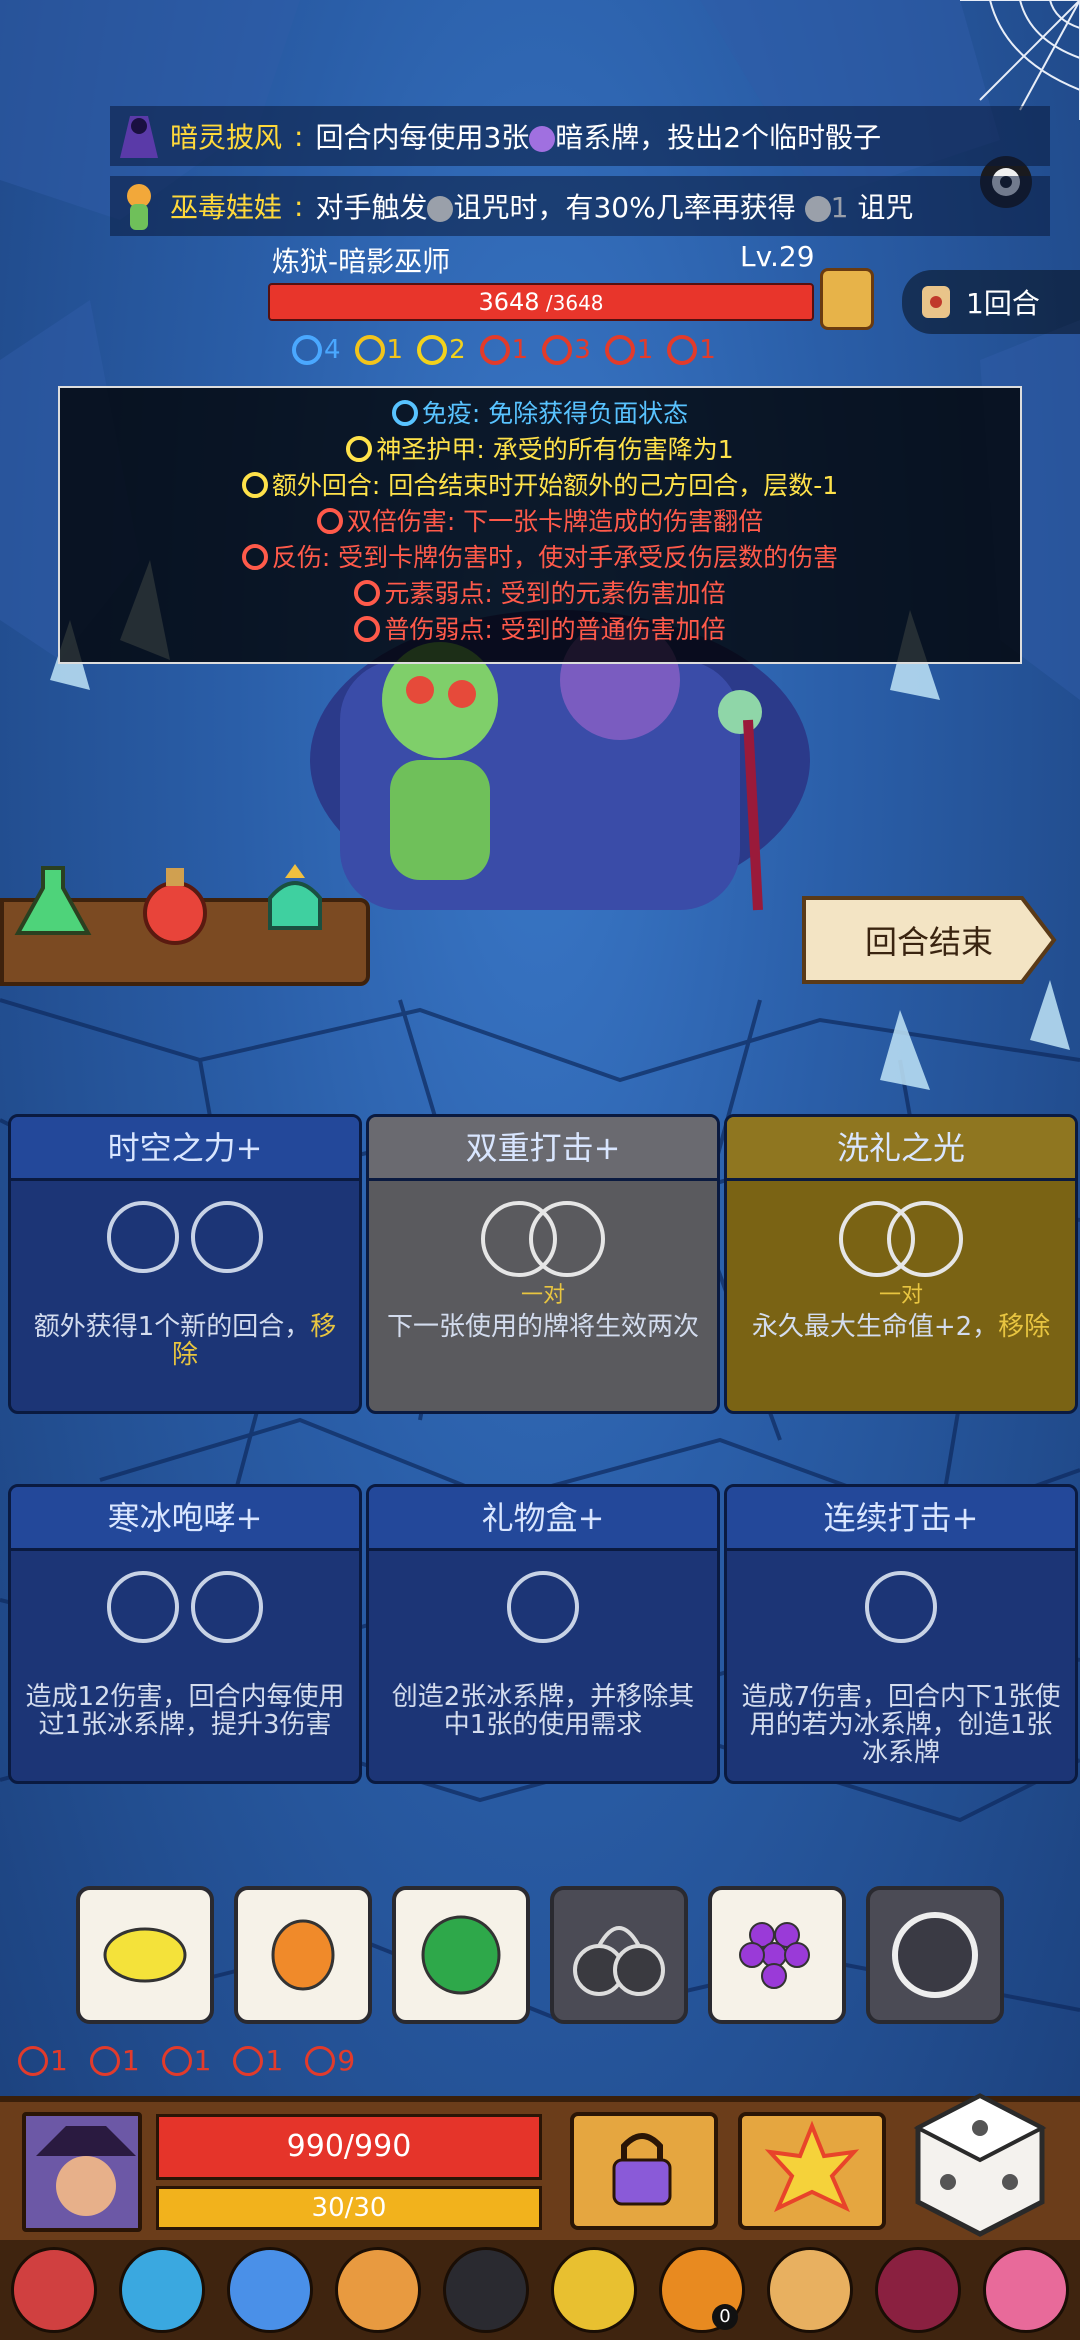 The height and width of the screenshot is (2340, 1080). Describe the element at coordinates (303, 1955) in the screenshot. I see `die-orange` at that location.